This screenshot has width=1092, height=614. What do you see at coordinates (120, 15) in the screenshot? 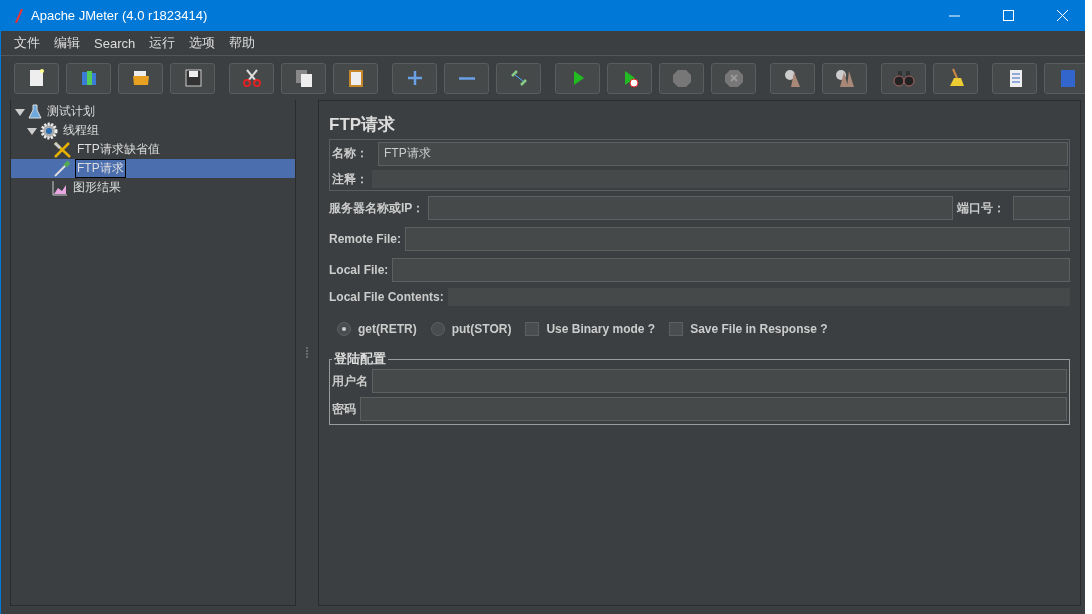
I see `window-title: Apache JMeter (4.0 r1823414)` at bounding box center [120, 15].